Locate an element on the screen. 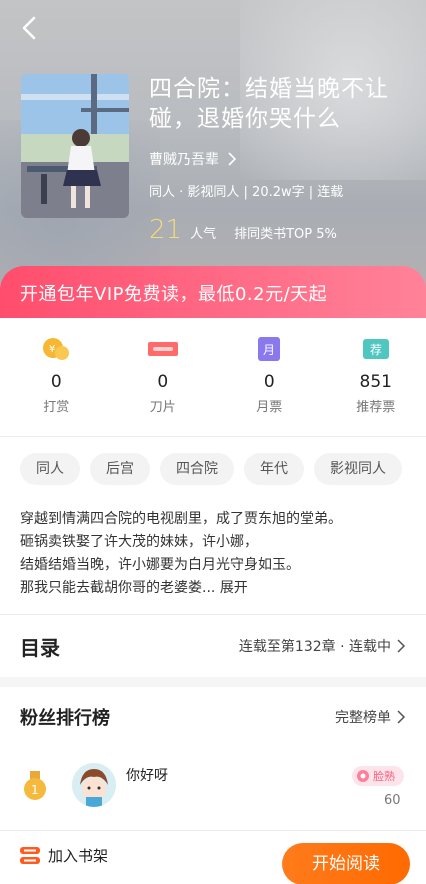 The image size is (426, 884). monthly-ticket-icon: 月 is located at coordinates (269, 349).